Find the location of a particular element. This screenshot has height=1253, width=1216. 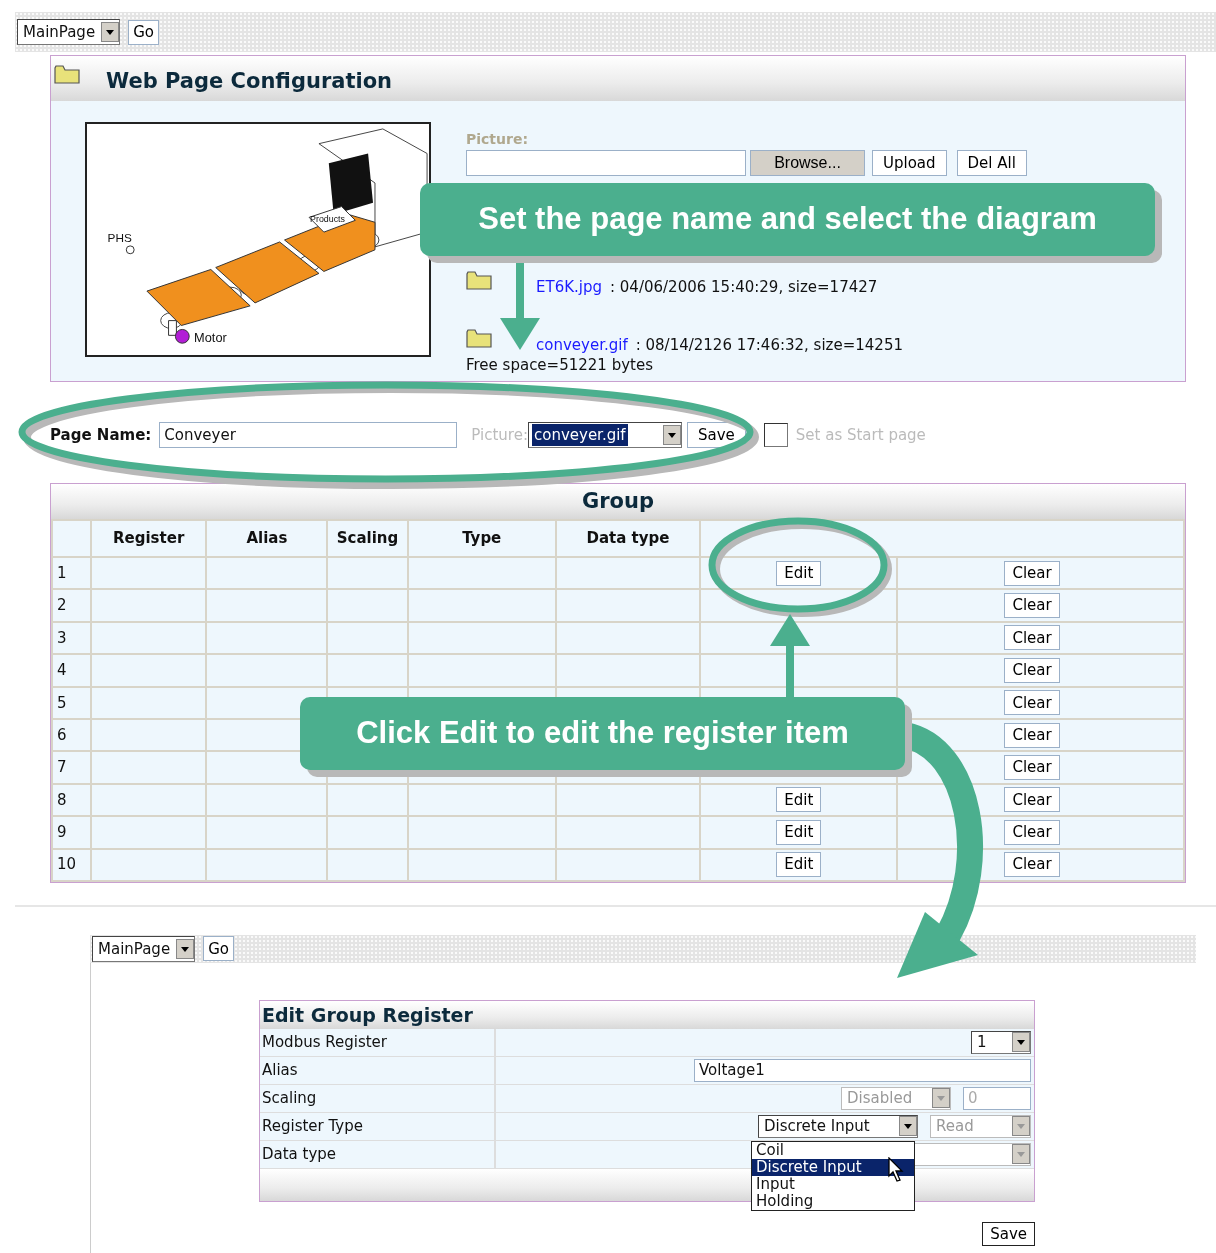

row-number: 1 is located at coordinates (62, 572).